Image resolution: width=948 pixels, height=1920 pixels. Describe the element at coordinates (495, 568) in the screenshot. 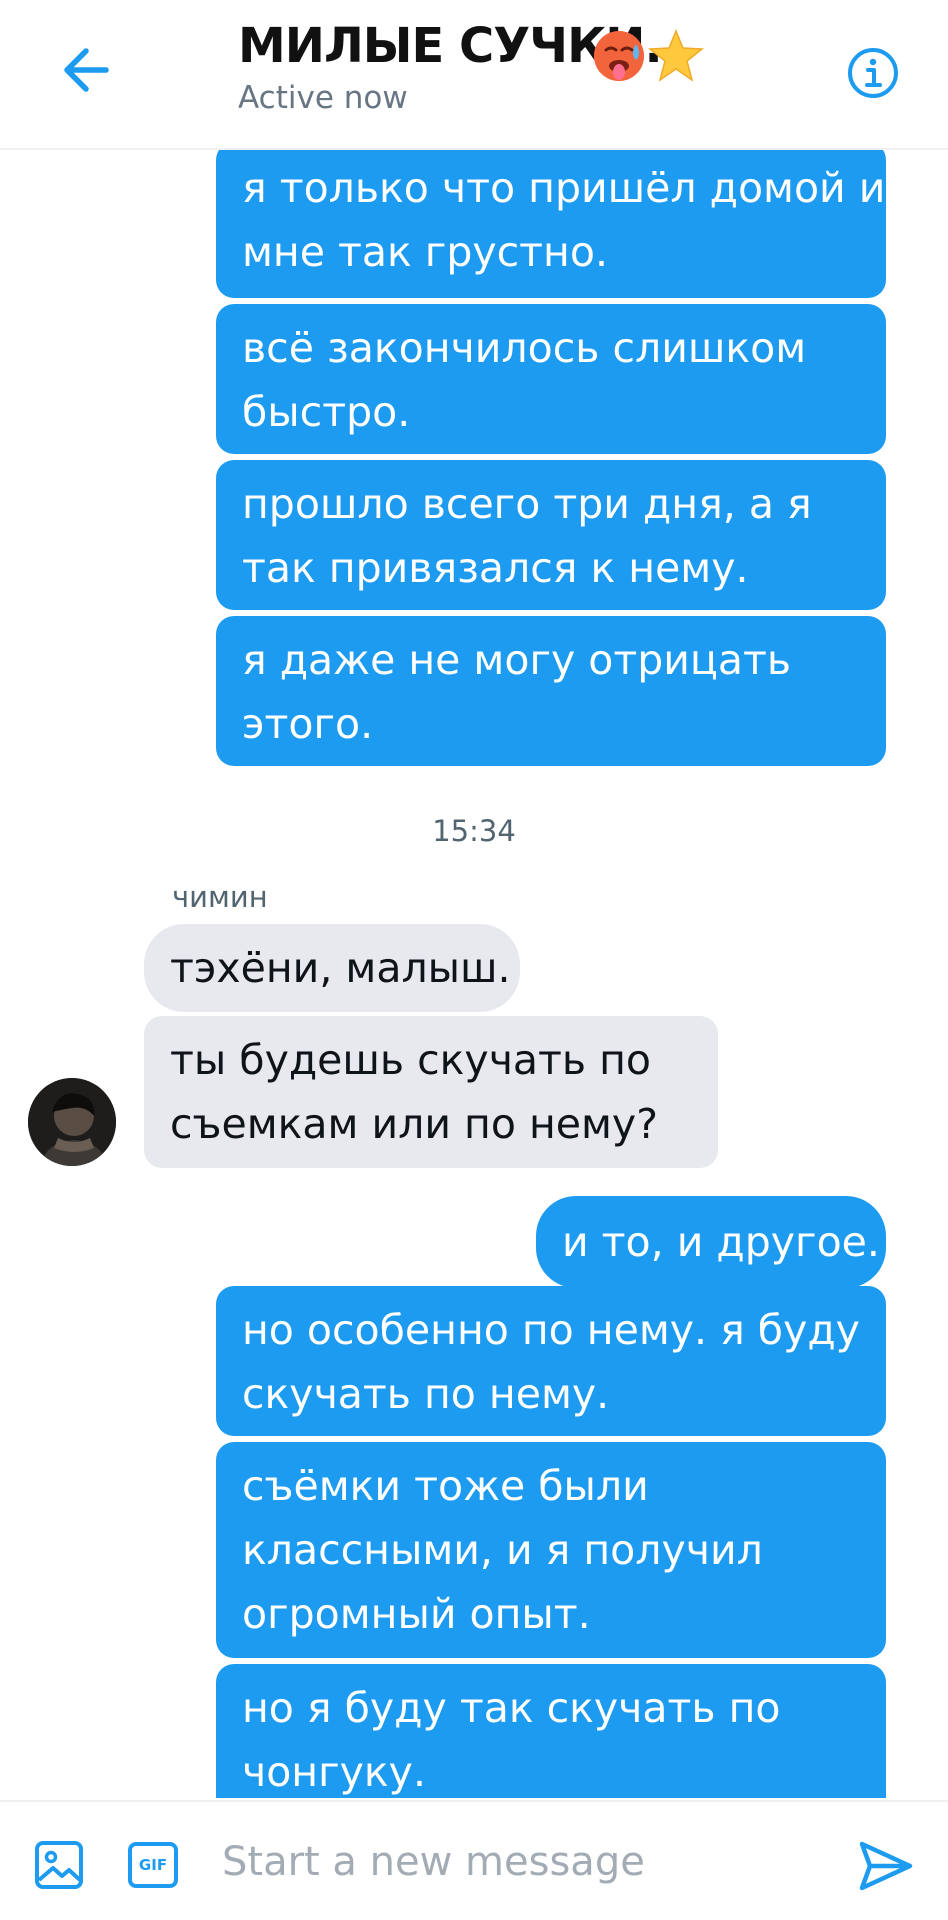

I see `message-line: так привязался к нему.` at that location.